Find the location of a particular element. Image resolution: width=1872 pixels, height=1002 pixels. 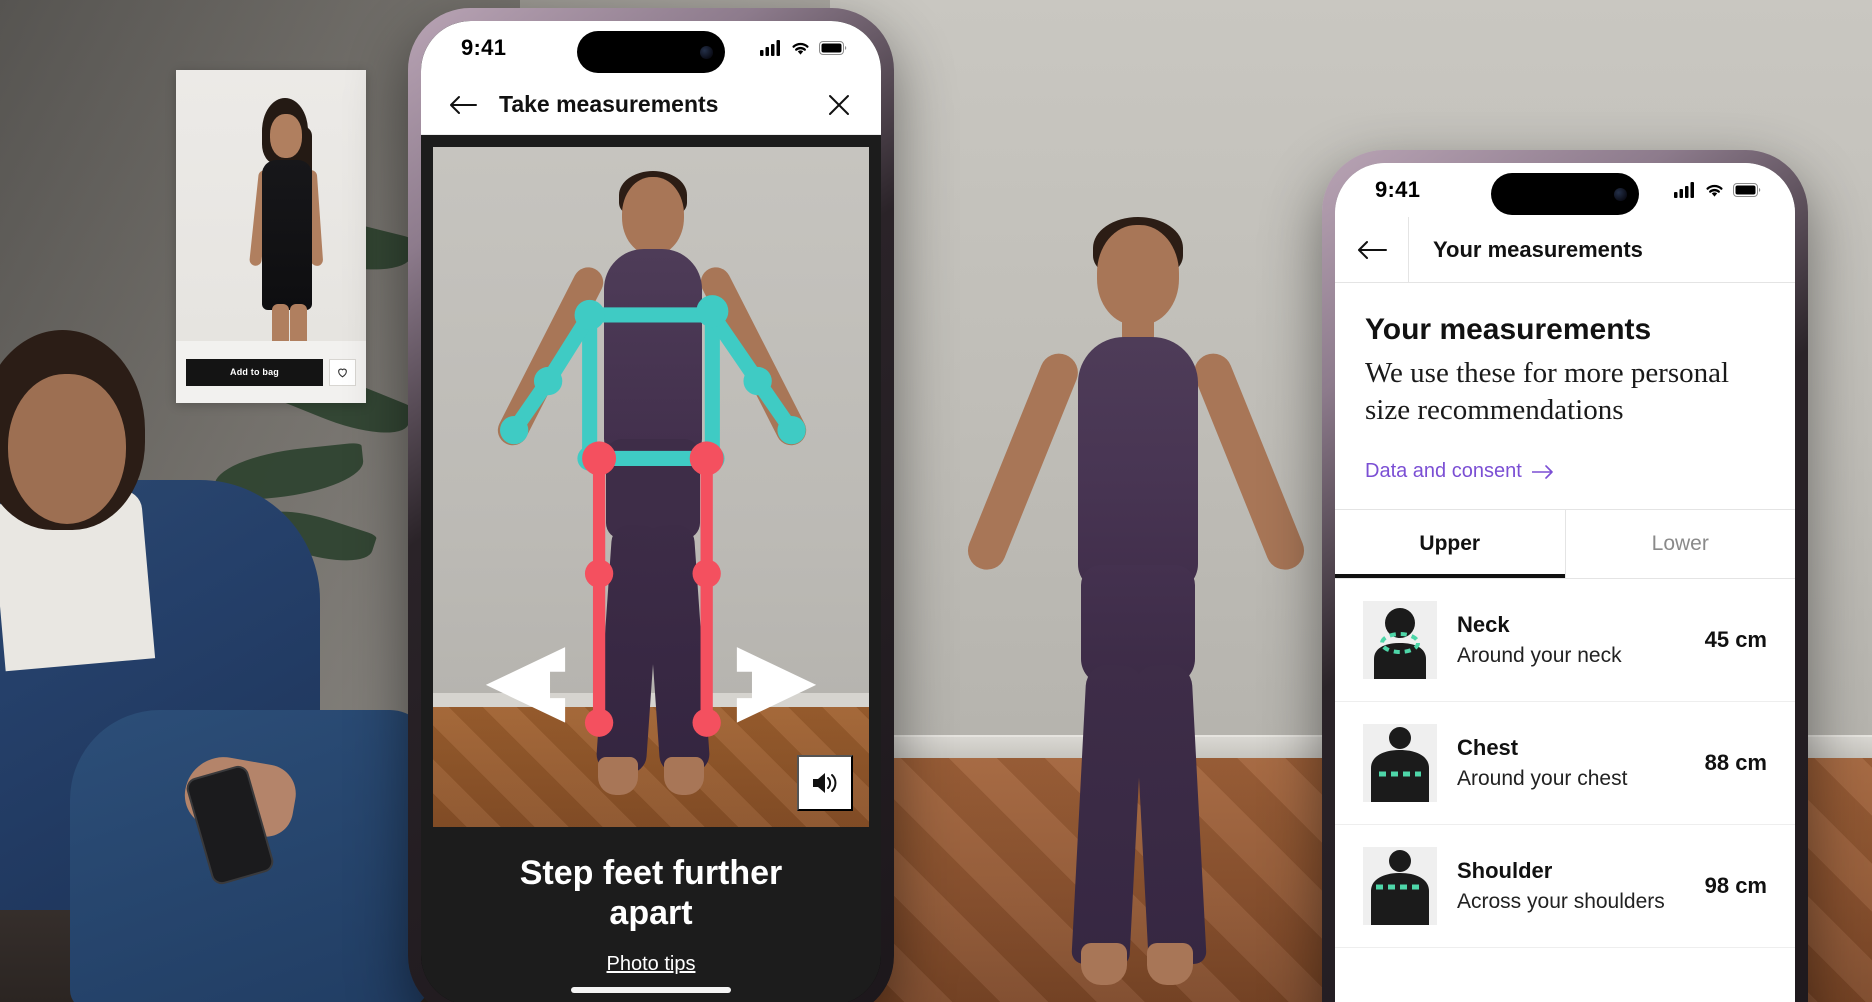

measurement-description: Across your shoulders is located at coordinates (1561, 902).